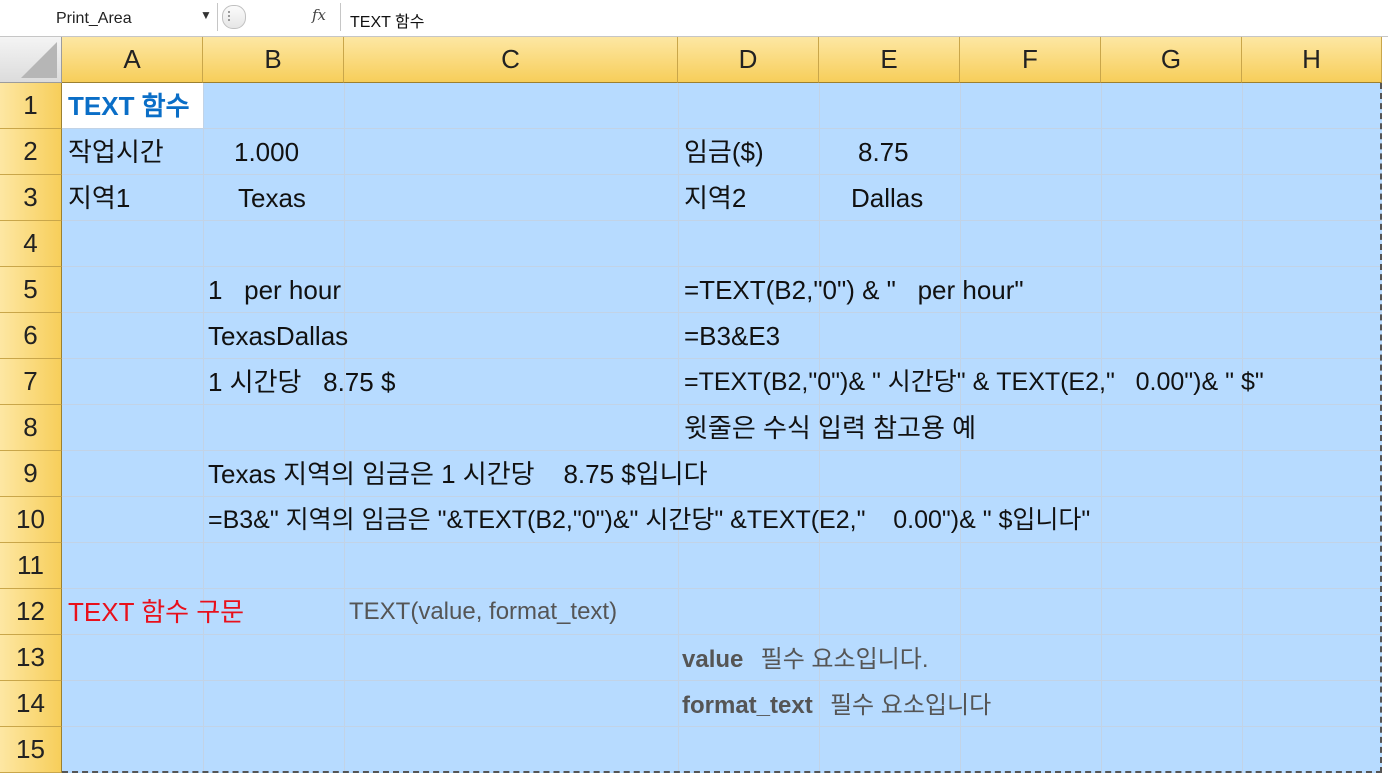 The width and height of the screenshot is (1388, 778). I want to click on column-header-c: C, so click(511, 60).